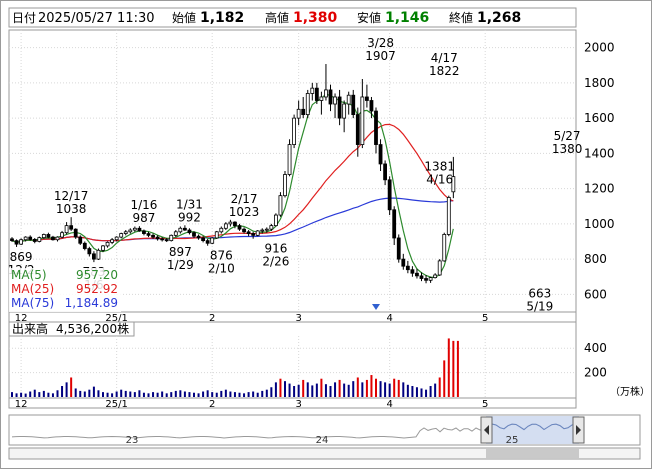 Image resolution: width=653 pixels, height=474 pixels. I want to click on volume-month-label: 2, so click(212, 404).